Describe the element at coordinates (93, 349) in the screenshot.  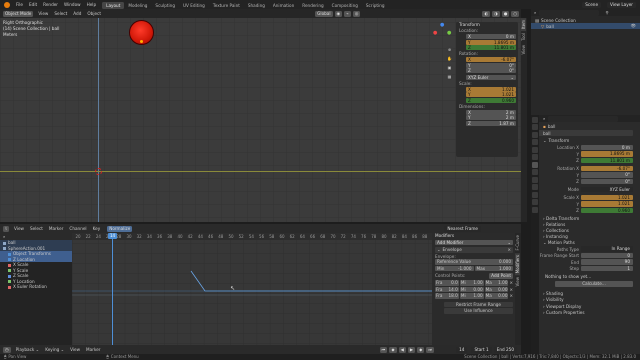
I see `timeline-menu-marker: Marker` at that location.